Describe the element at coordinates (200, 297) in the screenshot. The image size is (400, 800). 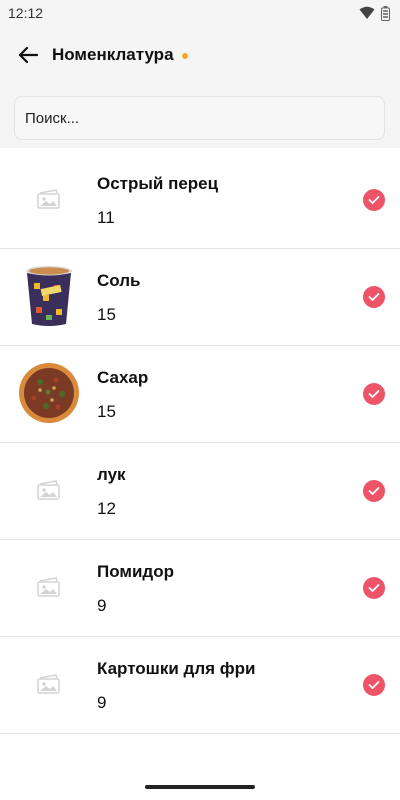
I see `list-item: Соль 15` at that location.